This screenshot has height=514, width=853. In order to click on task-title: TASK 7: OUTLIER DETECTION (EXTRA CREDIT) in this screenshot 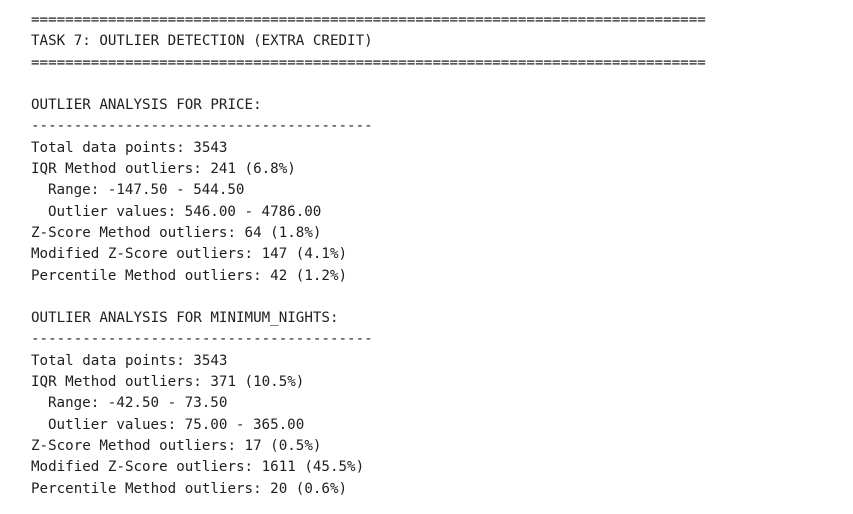, I will do `click(202, 41)`.